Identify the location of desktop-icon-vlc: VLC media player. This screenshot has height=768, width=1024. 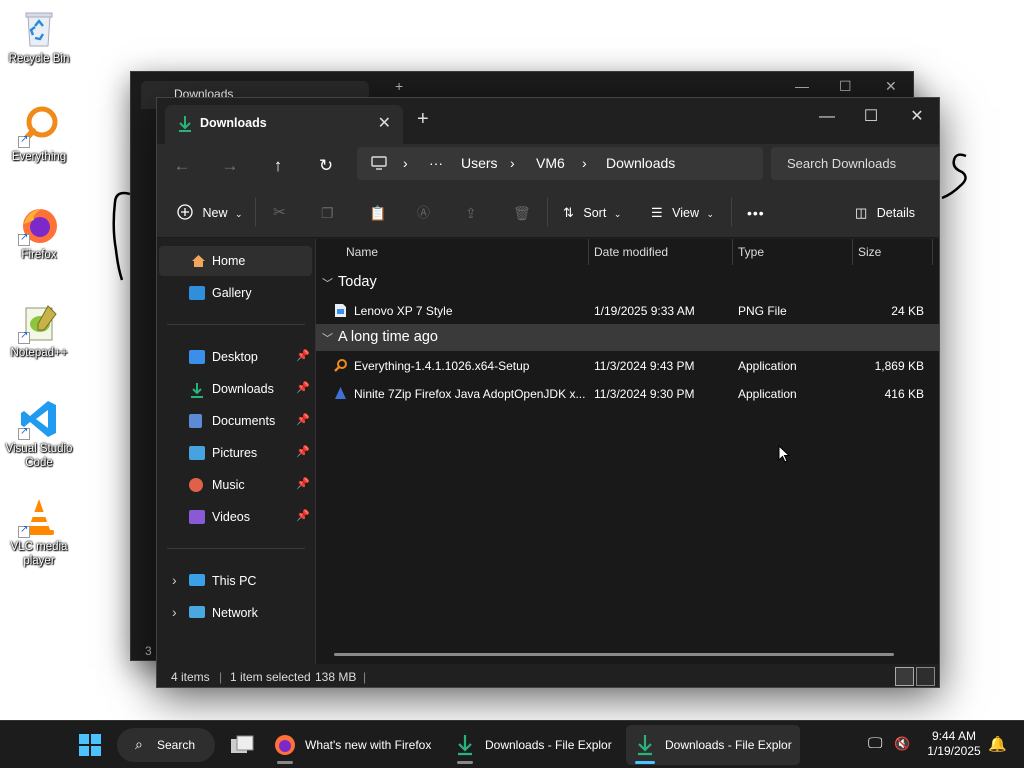
(39, 532).